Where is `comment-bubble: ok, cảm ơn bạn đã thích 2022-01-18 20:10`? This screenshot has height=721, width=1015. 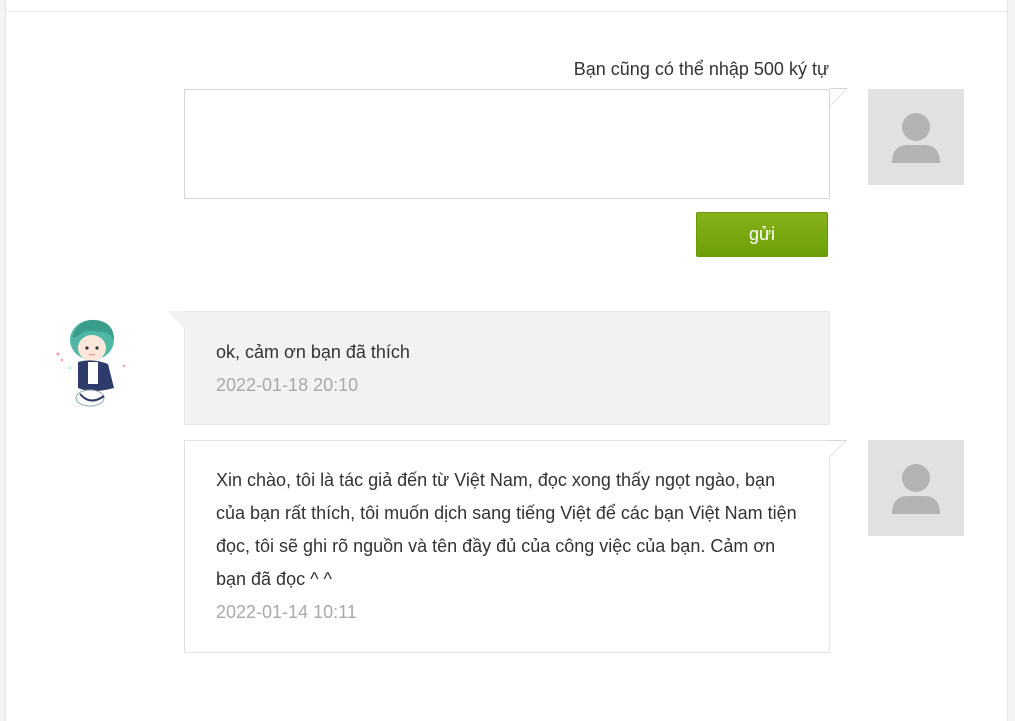
comment-bubble: ok, cảm ơn bạn đã thích 2022-01-18 20:10 is located at coordinates (498, 368).